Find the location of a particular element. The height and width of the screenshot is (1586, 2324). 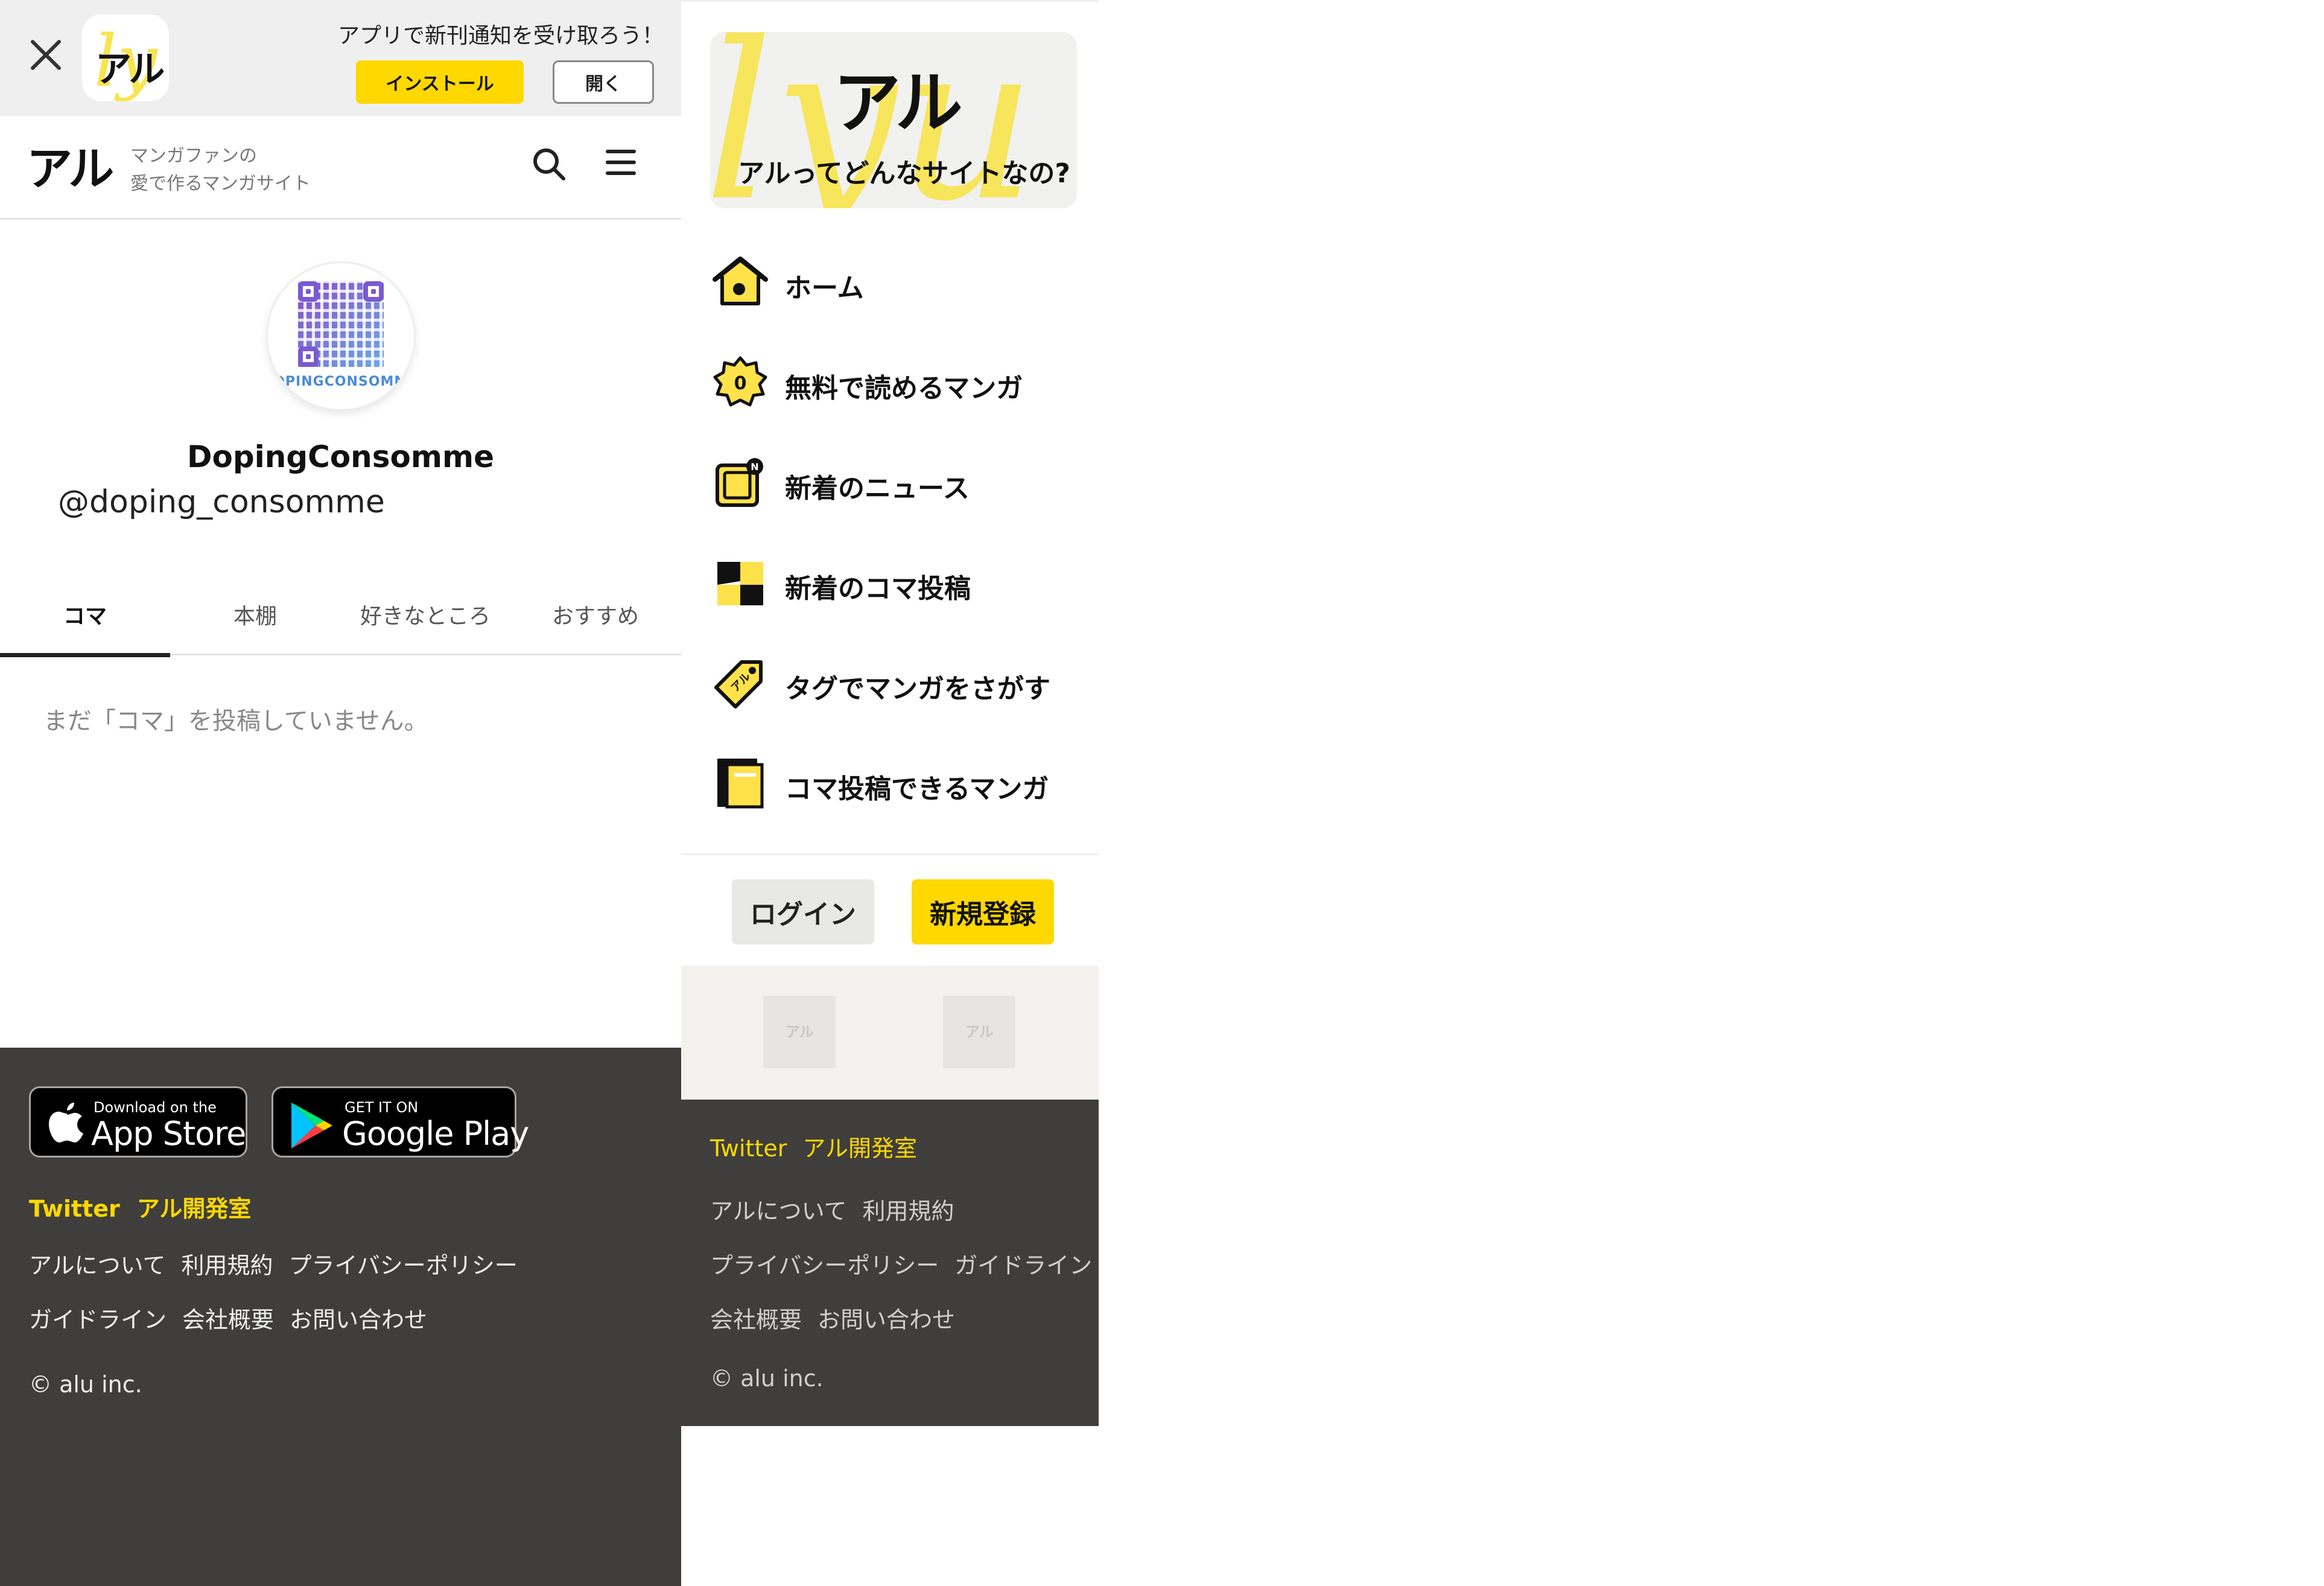

tab-bookshelf: 本棚 is located at coordinates (255, 622).